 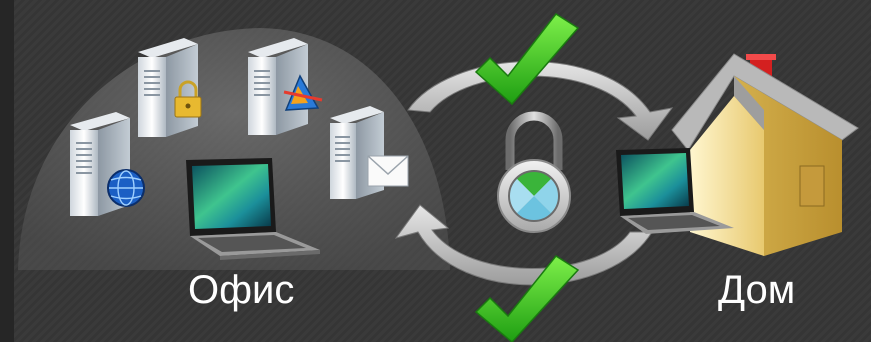 What do you see at coordinates (534, 172) in the screenshot?
I see `padlock-icon` at bounding box center [534, 172].